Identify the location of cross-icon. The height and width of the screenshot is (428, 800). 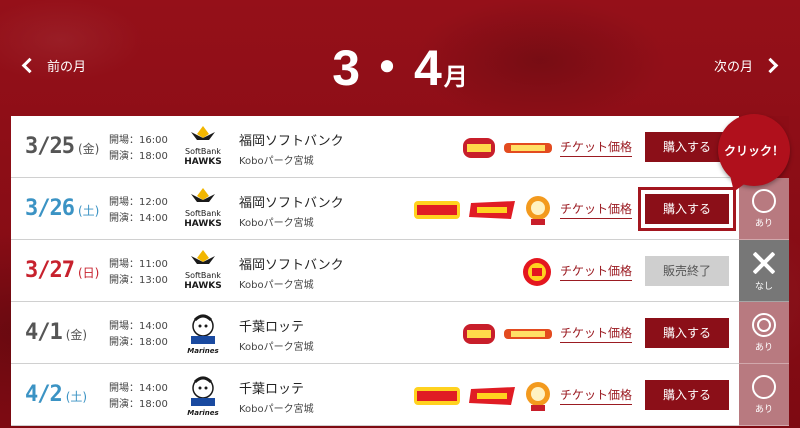
(764, 263).